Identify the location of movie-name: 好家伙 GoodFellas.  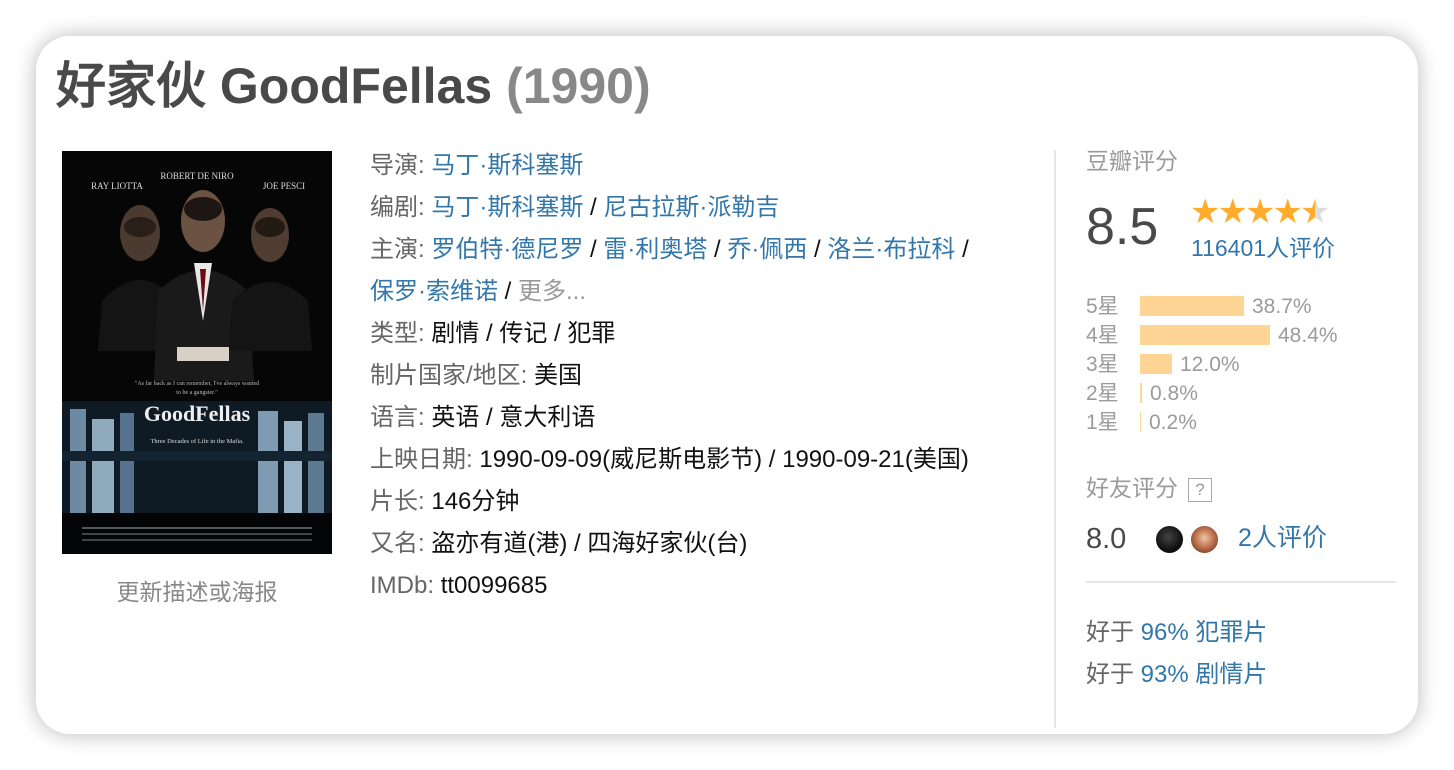
(274, 86).